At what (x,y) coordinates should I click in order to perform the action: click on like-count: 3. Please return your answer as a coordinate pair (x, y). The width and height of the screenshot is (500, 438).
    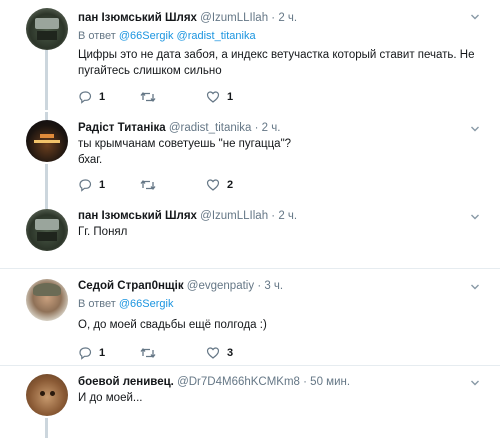
    Looking at the image, I should click on (230, 353).